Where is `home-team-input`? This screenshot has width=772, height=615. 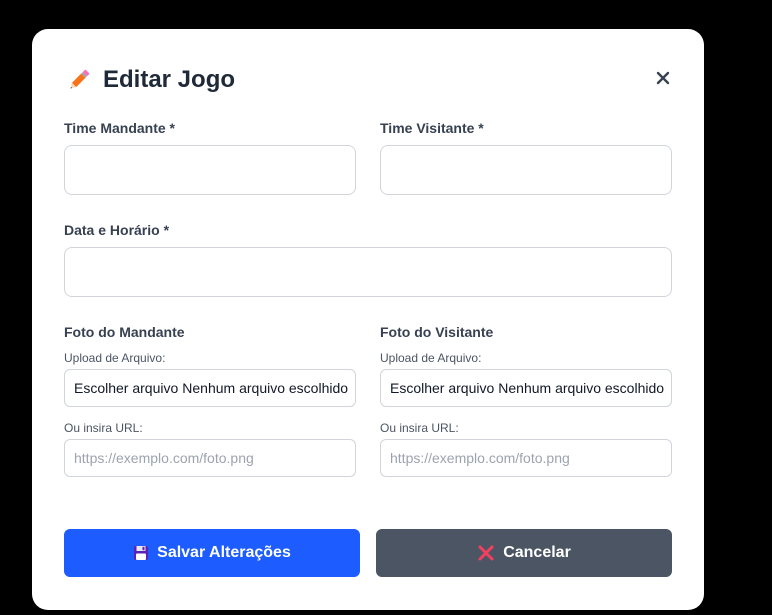
home-team-input is located at coordinates (210, 170).